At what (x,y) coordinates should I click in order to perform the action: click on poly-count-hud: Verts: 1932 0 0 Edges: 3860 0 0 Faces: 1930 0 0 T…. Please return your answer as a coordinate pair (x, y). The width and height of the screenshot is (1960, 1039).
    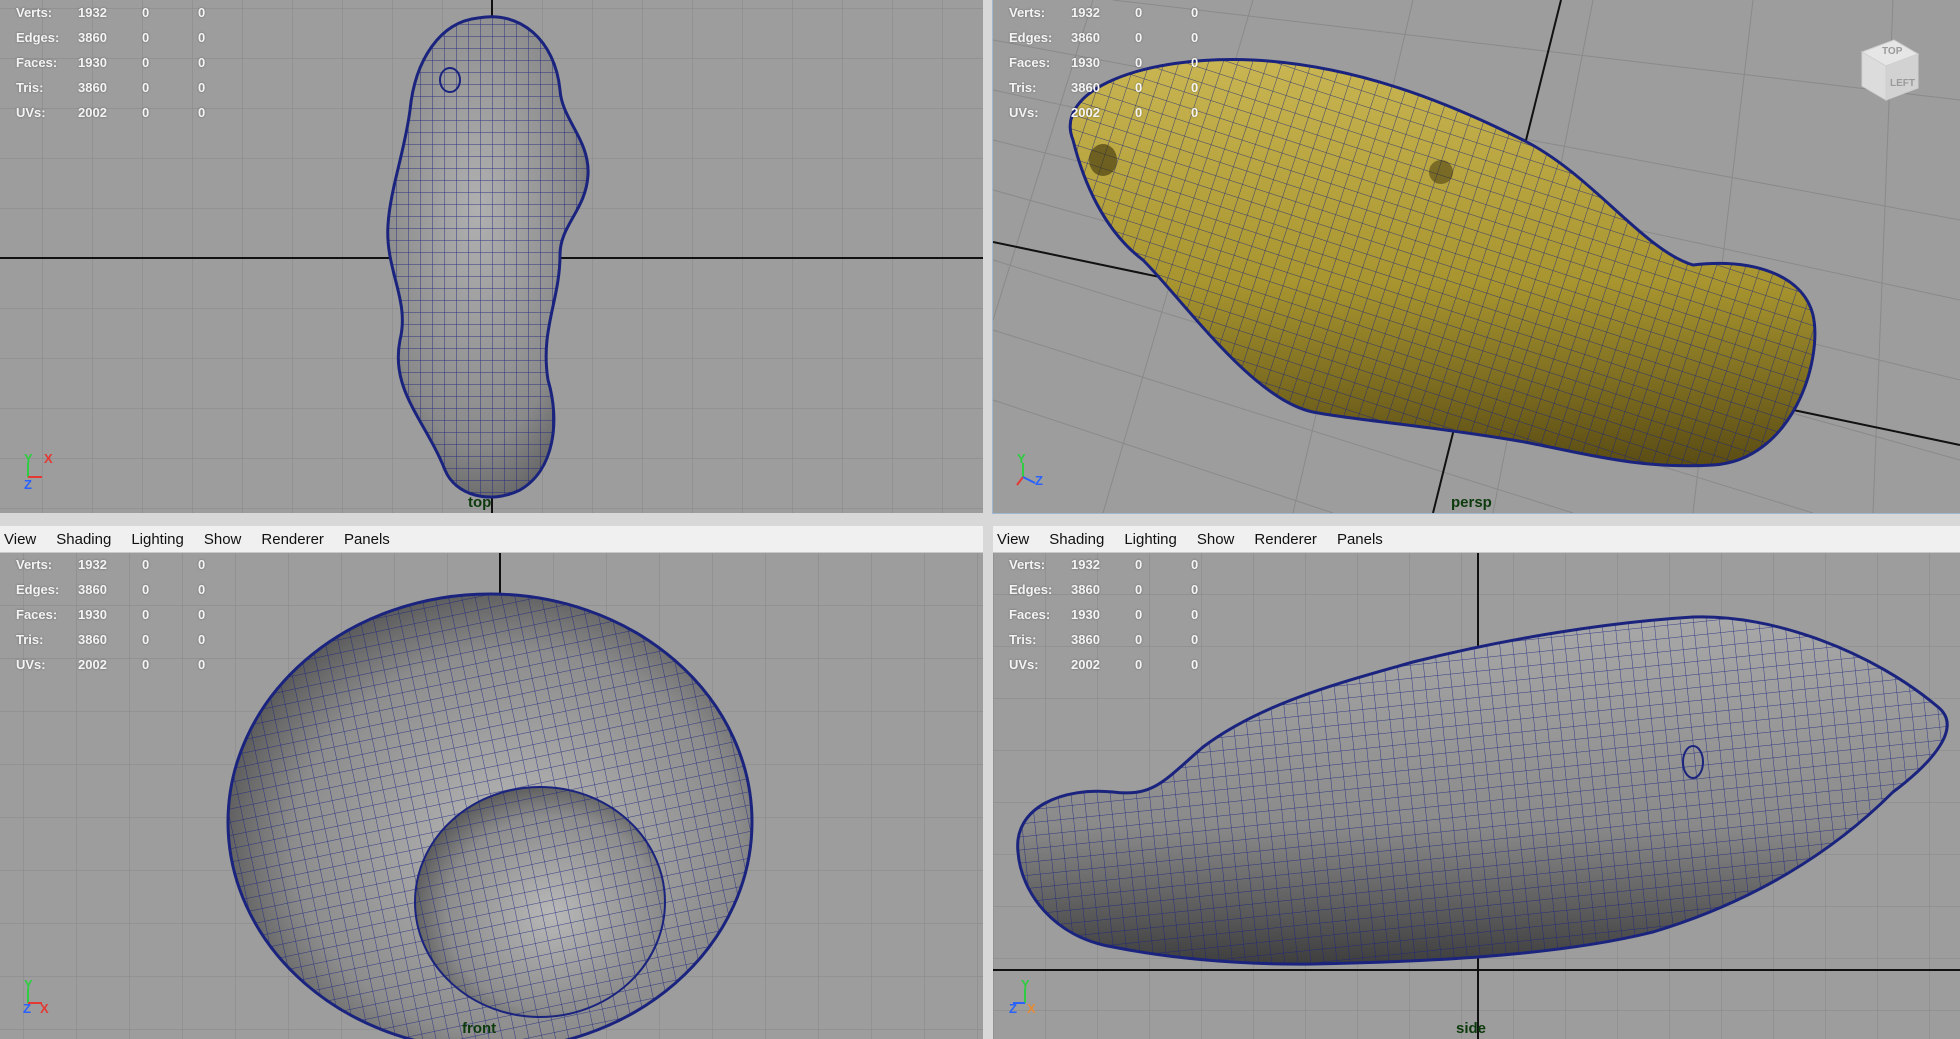
    Looking at the image, I should click on (111, 62).